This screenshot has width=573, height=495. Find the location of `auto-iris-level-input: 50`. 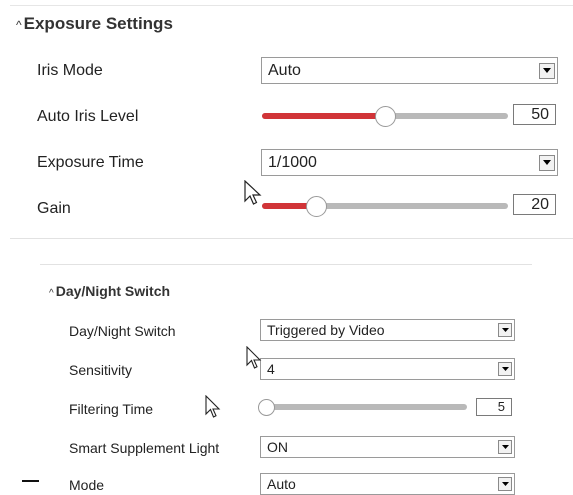

auto-iris-level-input: 50 is located at coordinates (534, 114).